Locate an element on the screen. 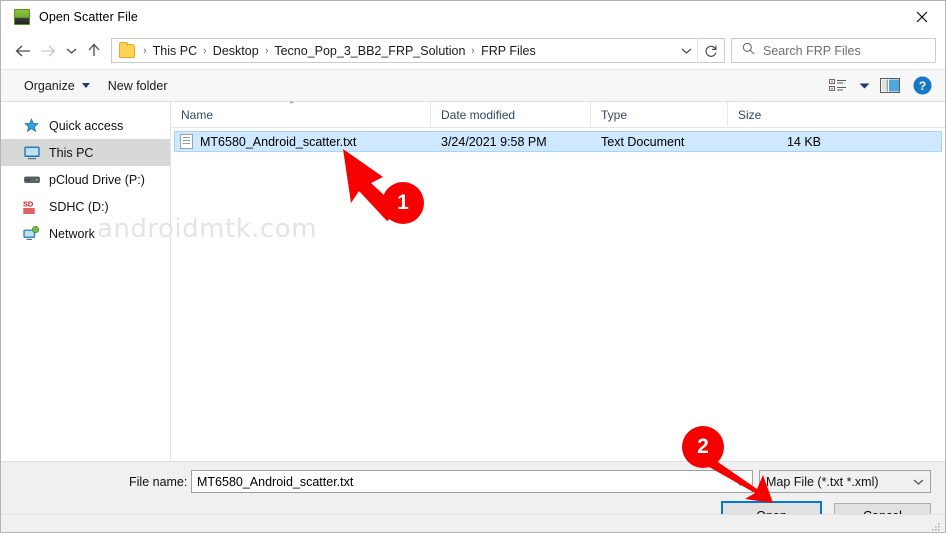 This screenshot has height=533, width=946. sidebar-item-label: SDHC (D:) is located at coordinates (79, 206).